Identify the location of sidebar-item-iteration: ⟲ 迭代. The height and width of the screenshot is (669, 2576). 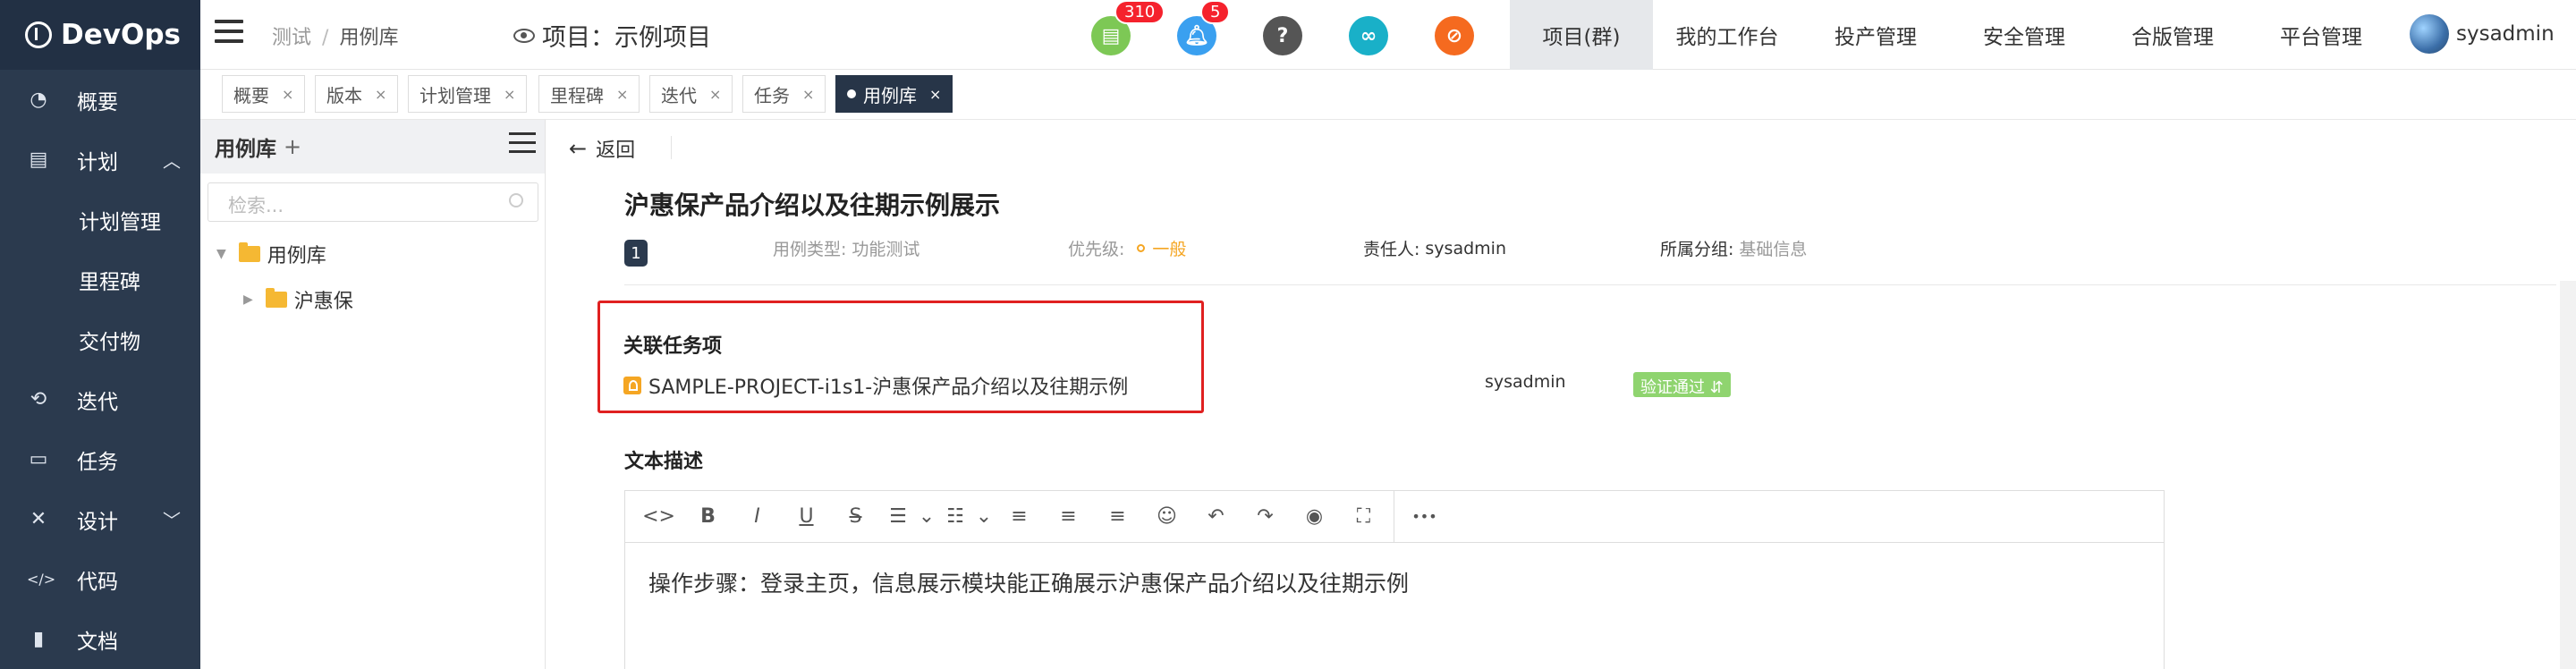
(100, 399).